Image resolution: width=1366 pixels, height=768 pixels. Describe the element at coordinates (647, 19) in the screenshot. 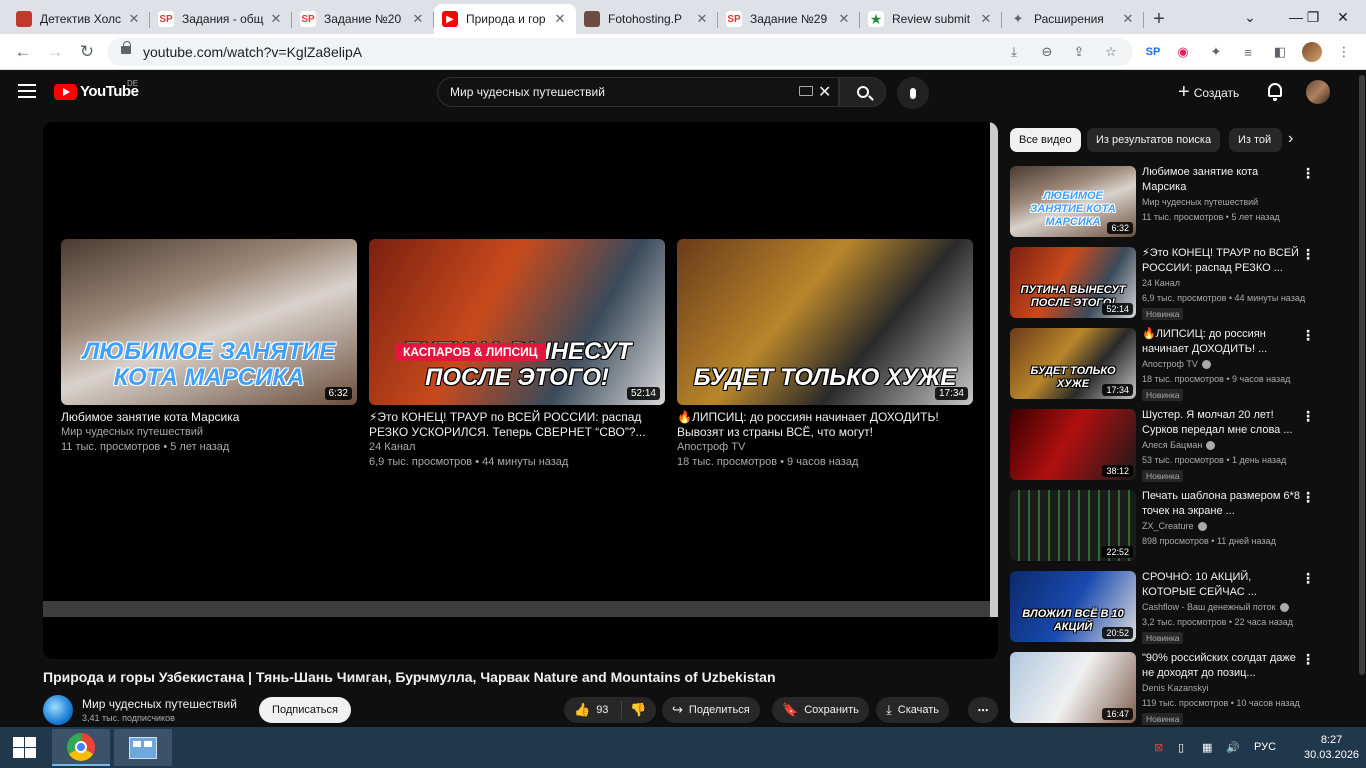

I see `browser-tab: Fotohosting.P ✕` at that location.